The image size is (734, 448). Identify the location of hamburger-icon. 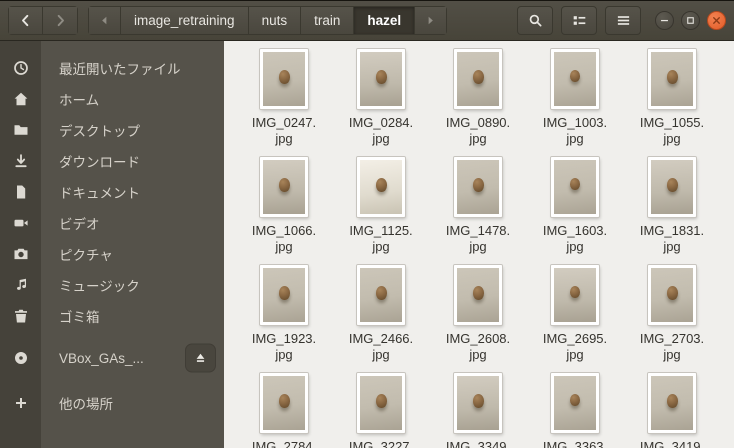
(623, 20).